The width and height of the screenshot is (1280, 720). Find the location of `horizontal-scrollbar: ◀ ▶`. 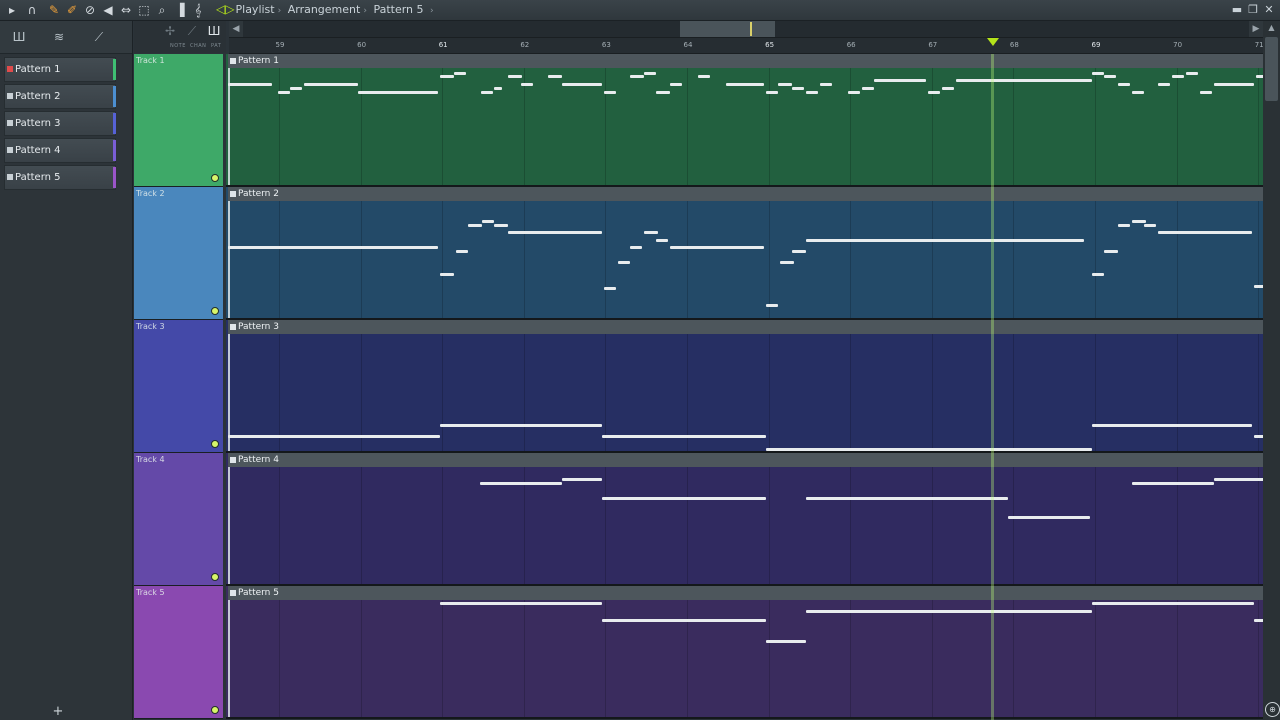

horizontal-scrollbar: ◀ ▶ is located at coordinates (746, 29).